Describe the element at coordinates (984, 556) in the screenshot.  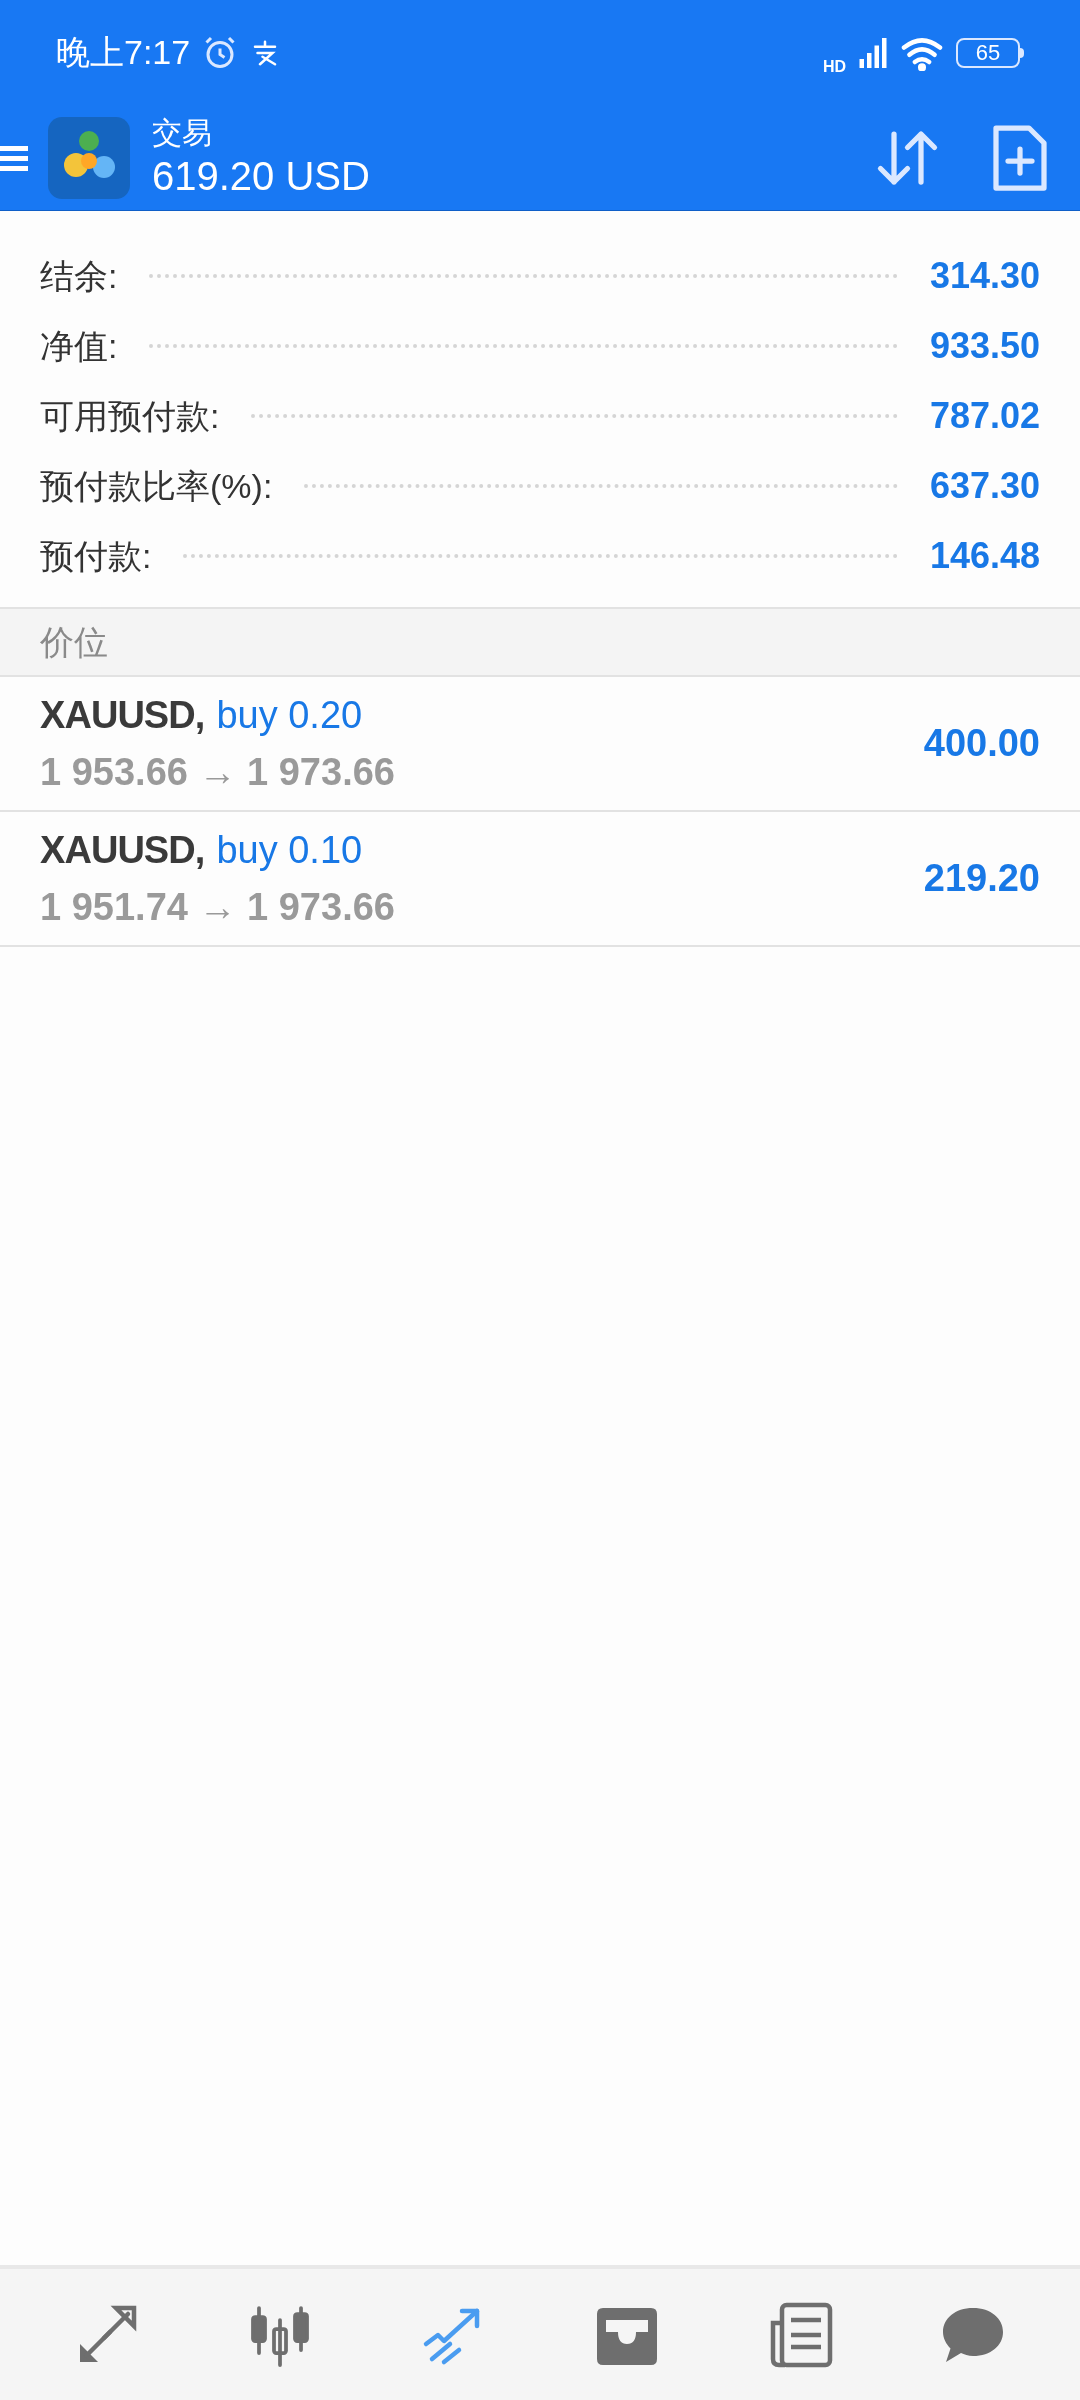
I see `summary-value: 146.48` at that location.